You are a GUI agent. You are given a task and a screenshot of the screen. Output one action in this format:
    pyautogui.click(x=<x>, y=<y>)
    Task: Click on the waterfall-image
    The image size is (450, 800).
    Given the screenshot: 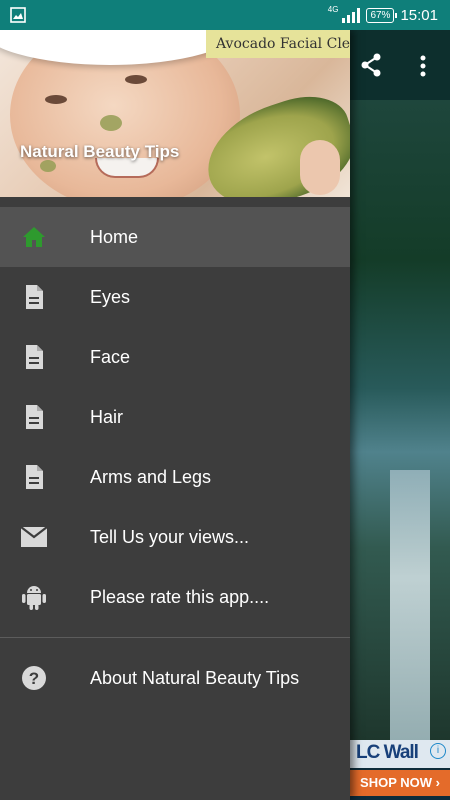 What is the action you would take?
    pyautogui.click(x=410, y=605)
    